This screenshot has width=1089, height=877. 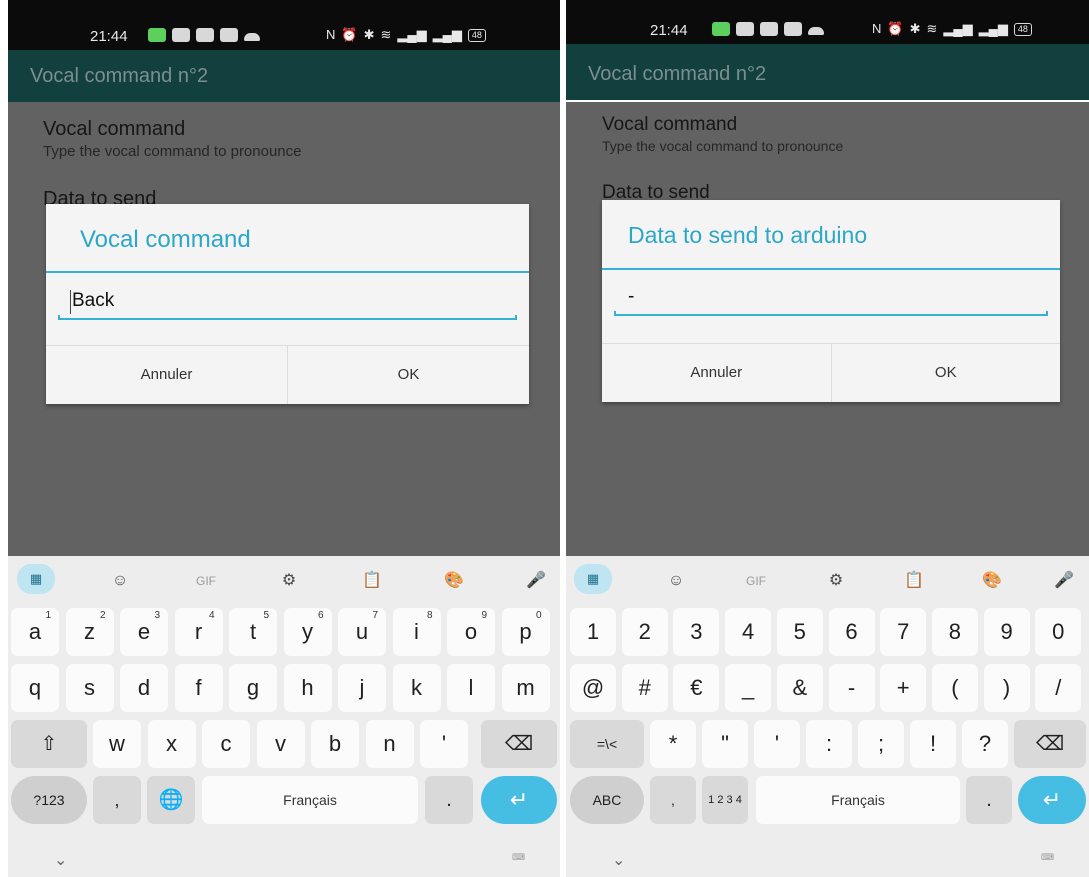 What do you see at coordinates (144, 688) in the screenshot?
I see `key-d: d` at bounding box center [144, 688].